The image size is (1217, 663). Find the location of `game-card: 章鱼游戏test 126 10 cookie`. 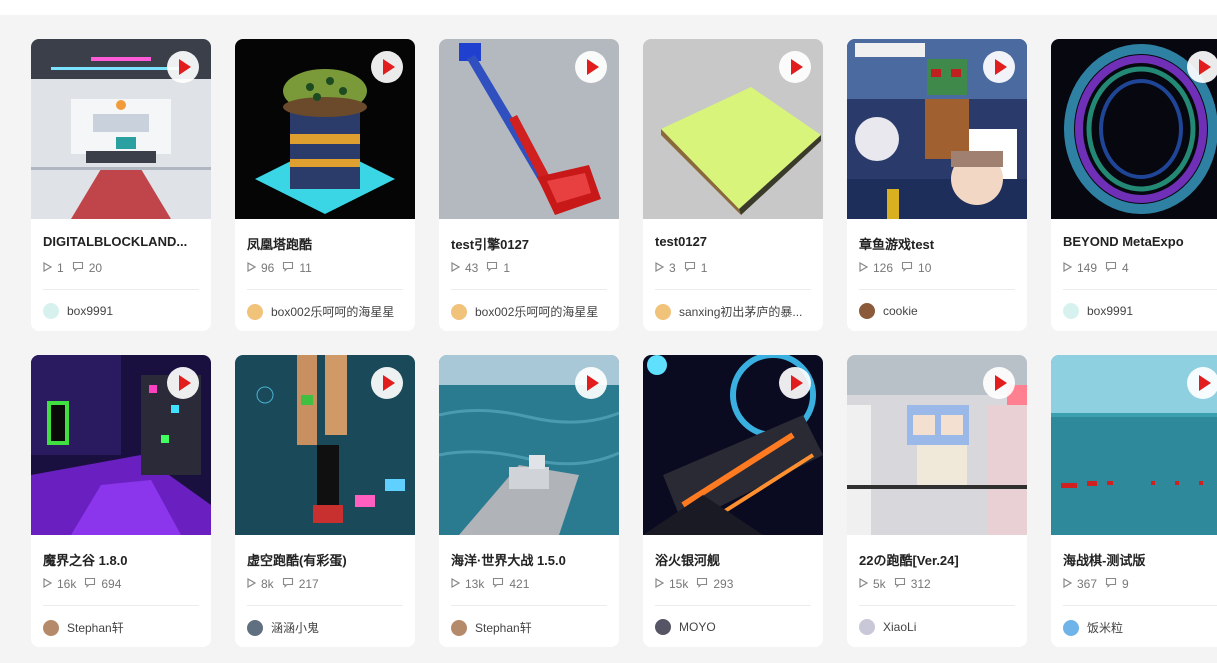

game-card: 章鱼游戏test 126 10 cookie is located at coordinates (937, 185).